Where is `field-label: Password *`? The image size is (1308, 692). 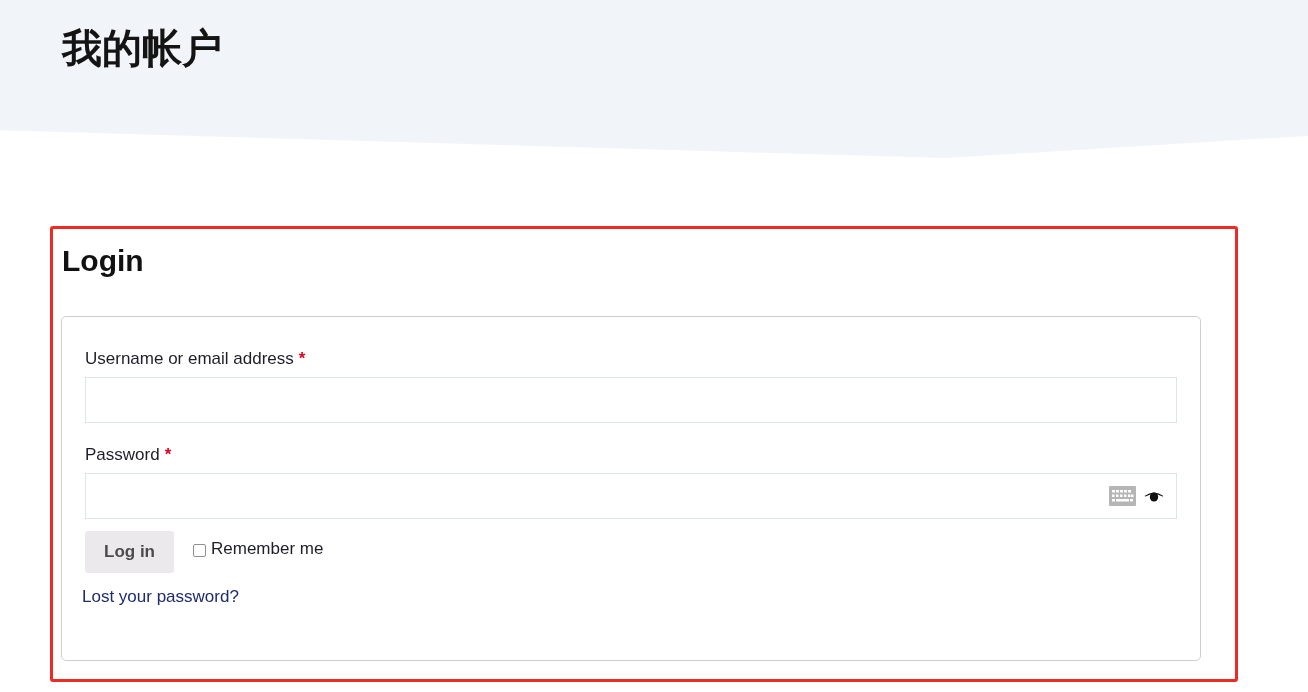 field-label: Password * is located at coordinates (128, 455).